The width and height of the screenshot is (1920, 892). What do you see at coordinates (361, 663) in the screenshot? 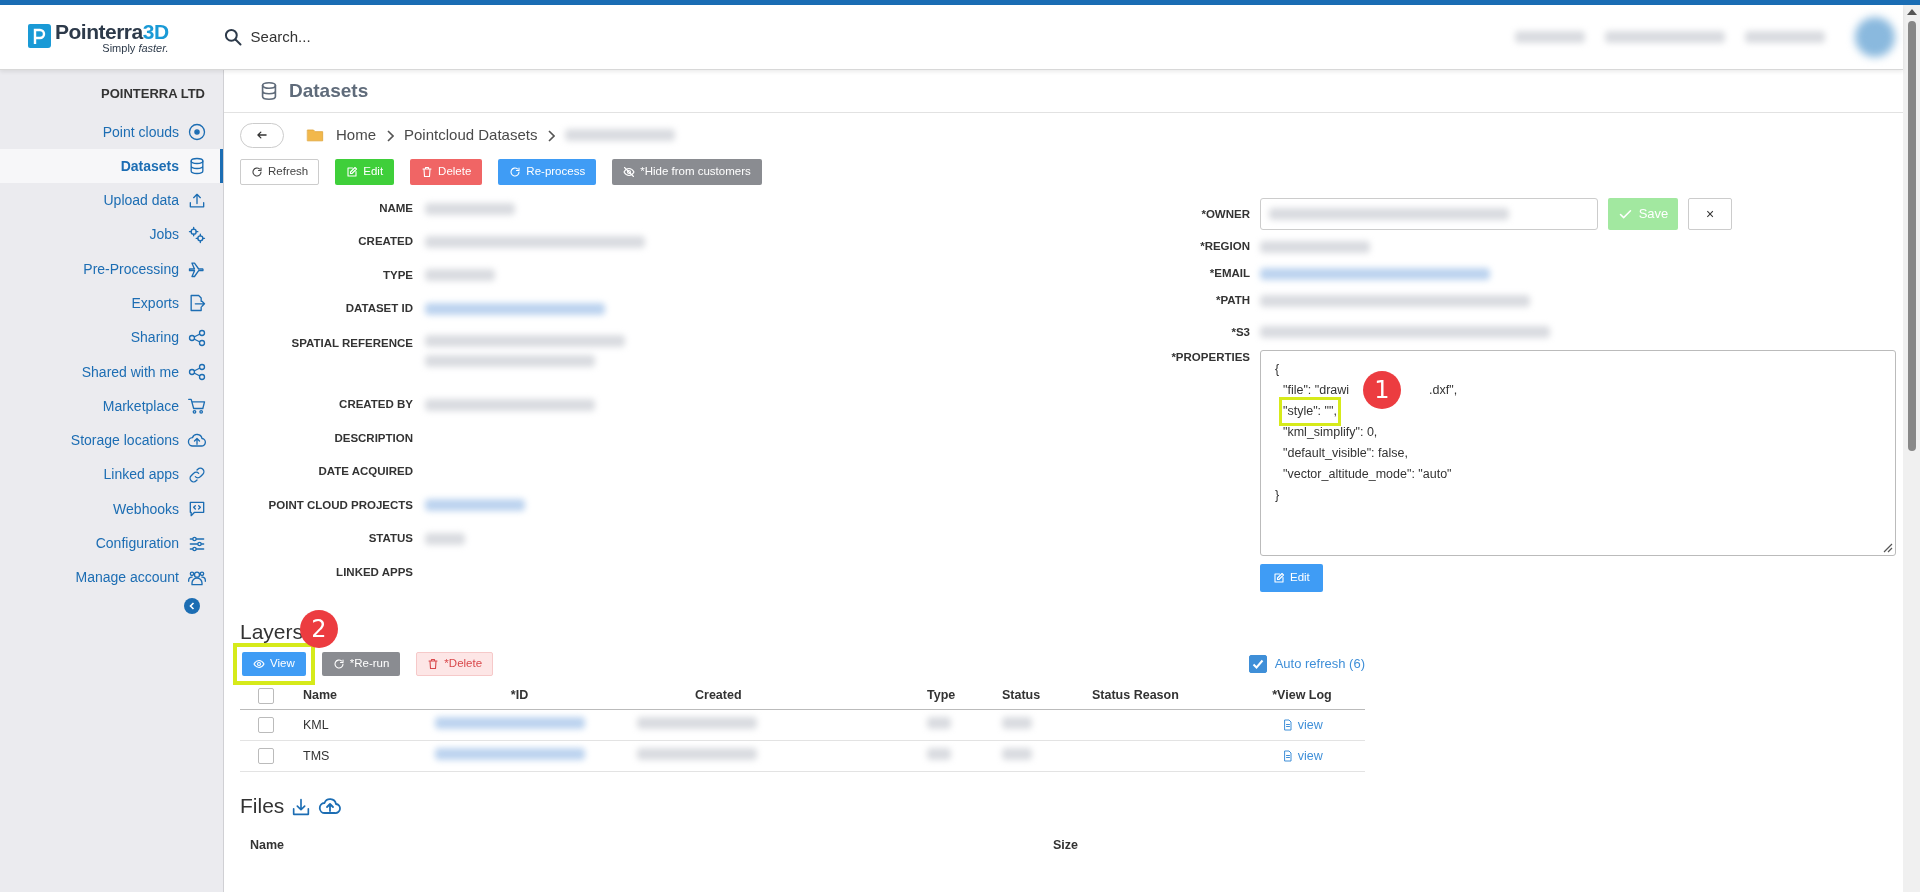
I see `rerun-button: *Re-run` at bounding box center [361, 663].